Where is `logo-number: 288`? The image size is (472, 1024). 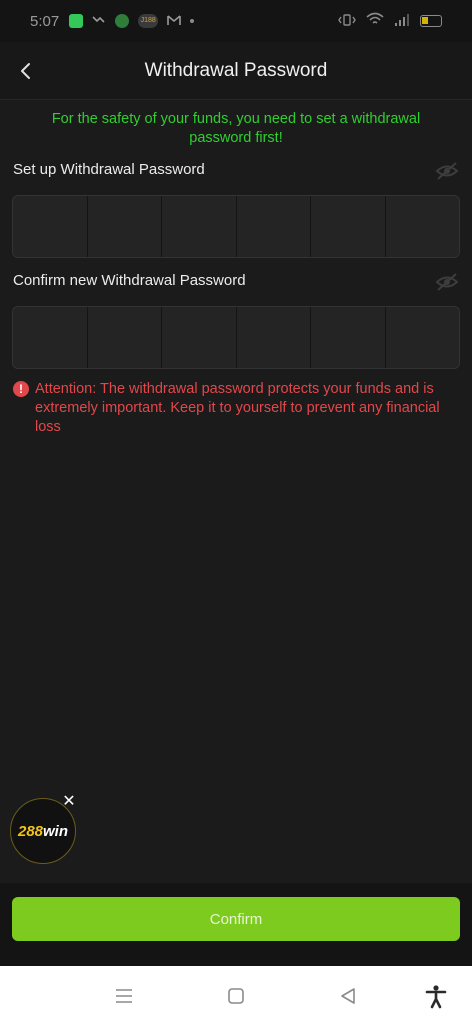
logo-number: 288 is located at coordinates (30, 831).